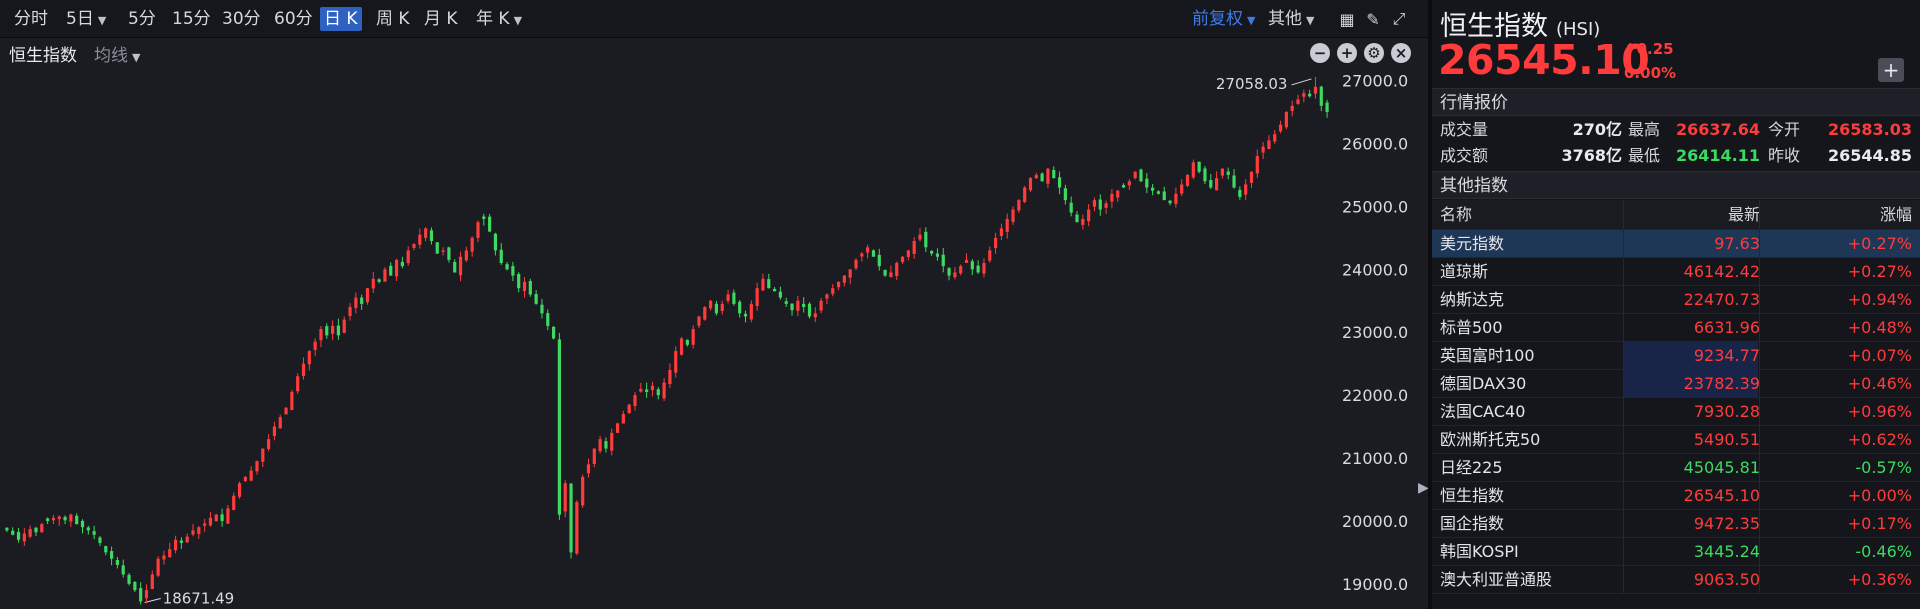 The width and height of the screenshot is (1920, 609). I want to click on period-tab-label: 5日, so click(80, 19).